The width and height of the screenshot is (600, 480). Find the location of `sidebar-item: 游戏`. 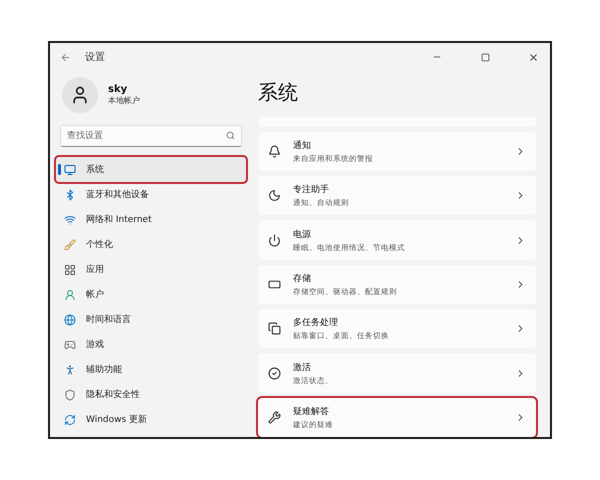

sidebar-item: 游戏 is located at coordinates (151, 344).